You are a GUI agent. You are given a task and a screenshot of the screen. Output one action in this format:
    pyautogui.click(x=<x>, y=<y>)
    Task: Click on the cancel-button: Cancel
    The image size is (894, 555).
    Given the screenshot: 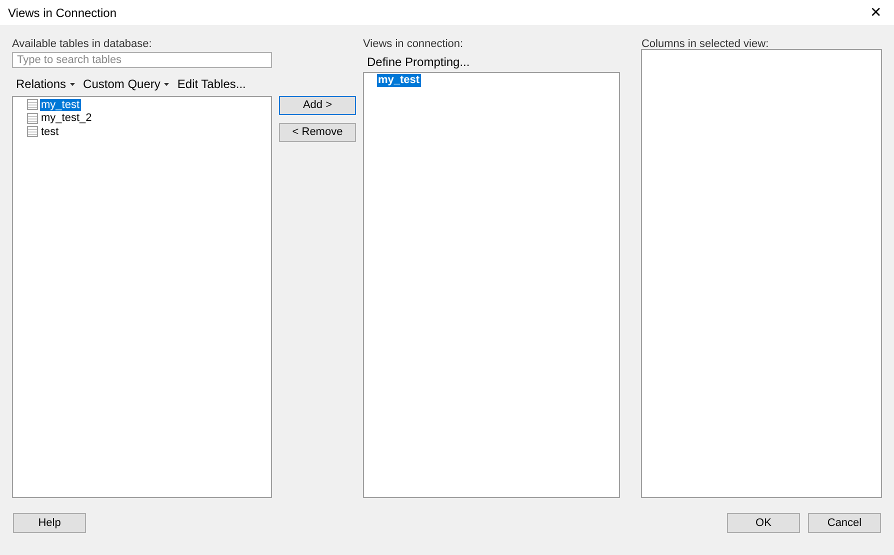 What is the action you would take?
    pyautogui.click(x=844, y=523)
    